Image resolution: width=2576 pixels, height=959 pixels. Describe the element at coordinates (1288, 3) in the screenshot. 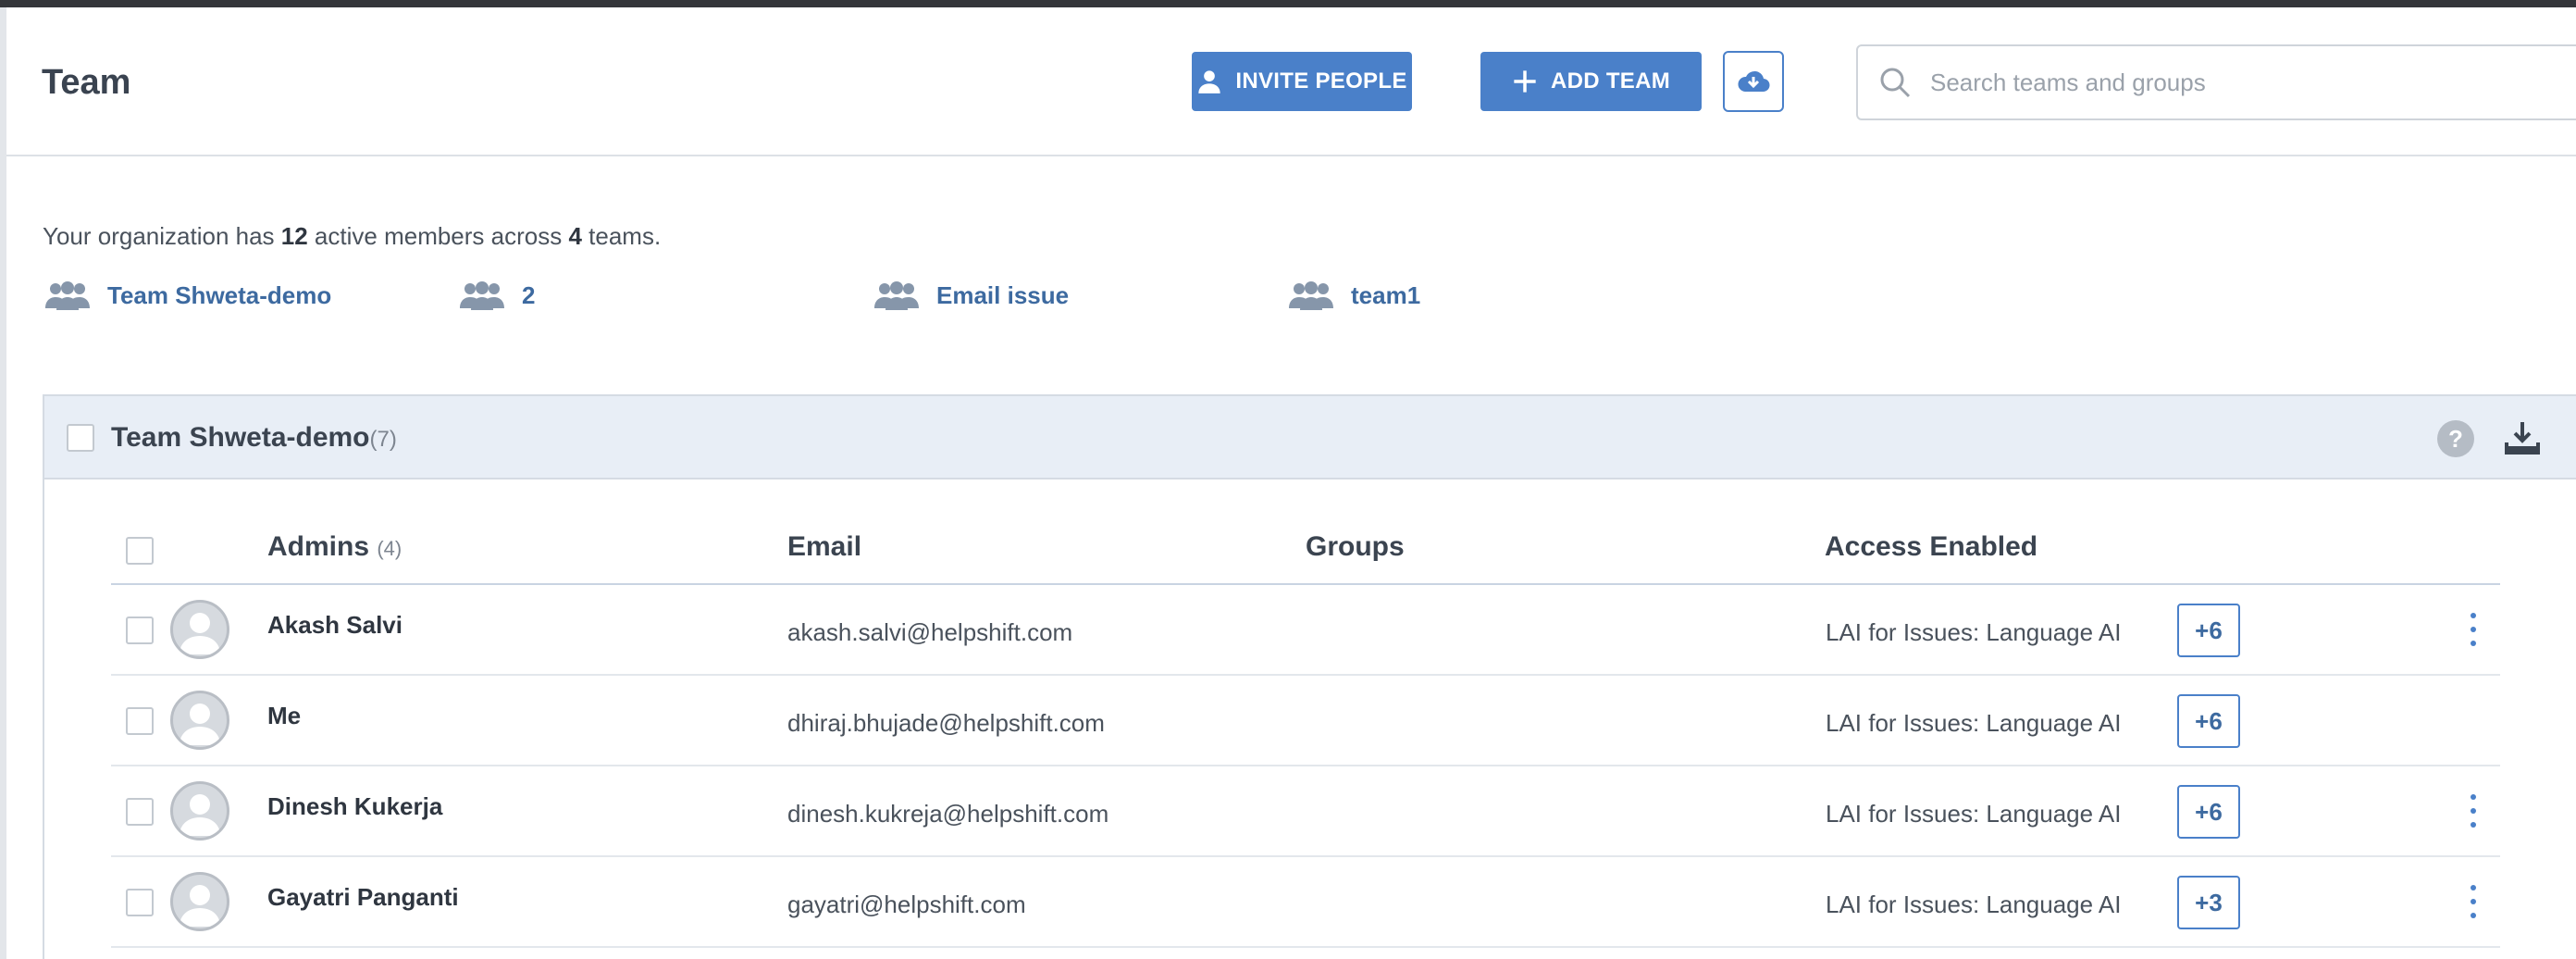

I see `top-bar` at that location.